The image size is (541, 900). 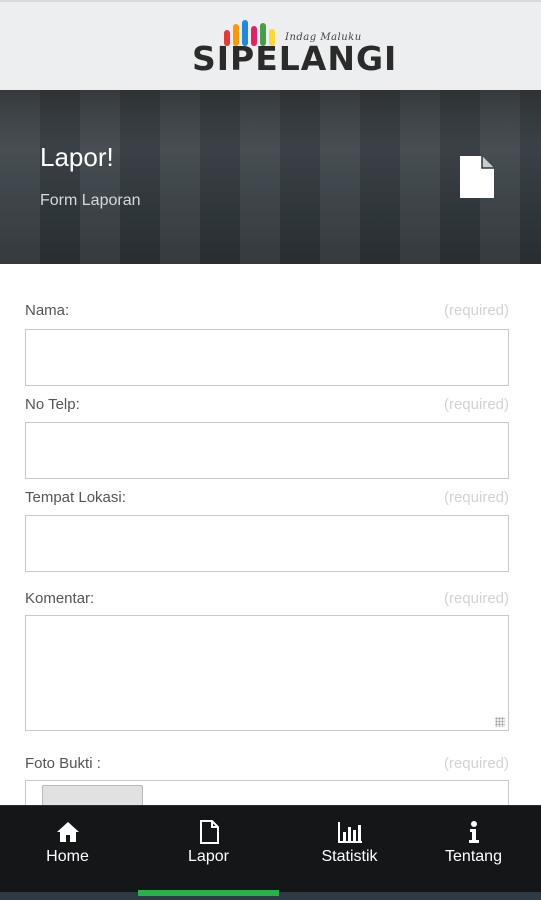 I want to click on nav-item-statistik: Statistik, so click(x=349, y=849).